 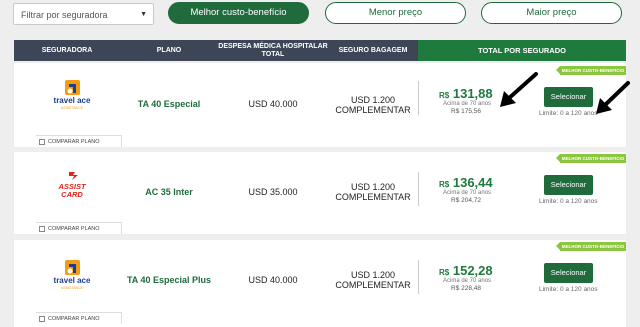 I want to click on header-bagagem: SEGURO BAGAGEM, so click(x=373, y=50).